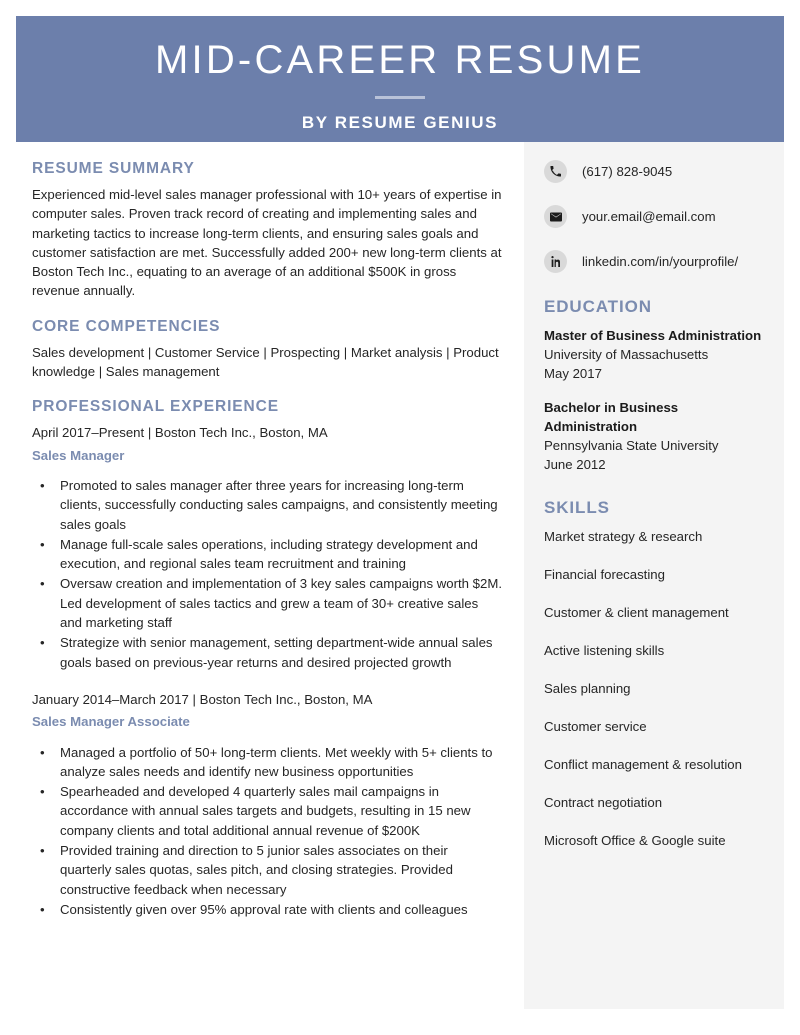 This screenshot has height=1035, width=800. What do you see at coordinates (627, 172) in the screenshot?
I see `phone-value: (617) 828-9045` at bounding box center [627, 172].